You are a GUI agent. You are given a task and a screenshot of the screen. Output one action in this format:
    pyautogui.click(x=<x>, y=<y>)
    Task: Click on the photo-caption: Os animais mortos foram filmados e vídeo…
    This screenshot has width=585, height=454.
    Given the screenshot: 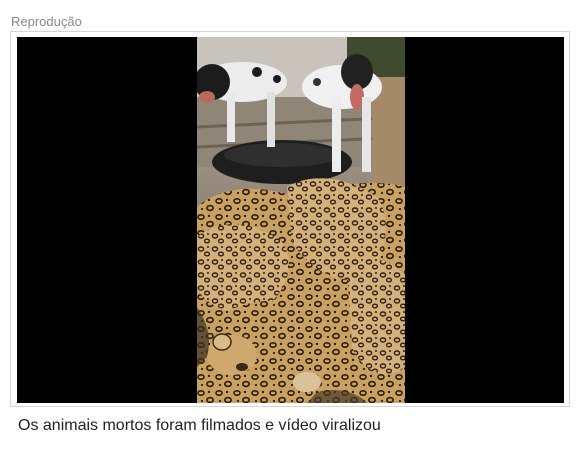 What is the action you would take?
    pyautogui.click(x=199, y=425)
    